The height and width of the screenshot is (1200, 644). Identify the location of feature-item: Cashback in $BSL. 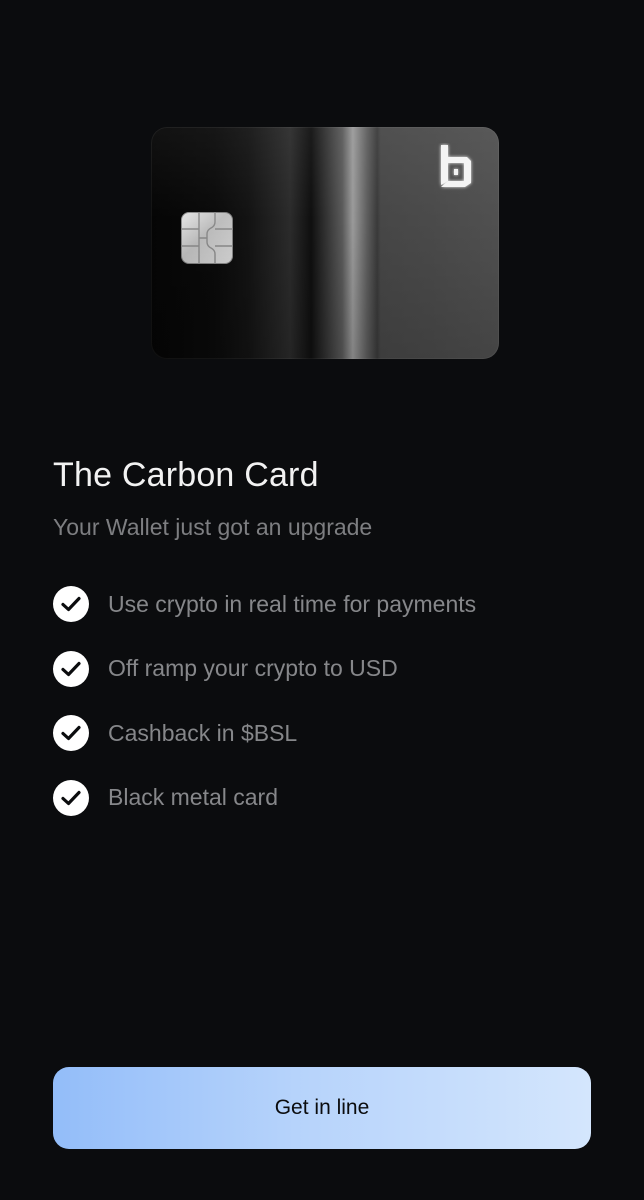
(264, 733).